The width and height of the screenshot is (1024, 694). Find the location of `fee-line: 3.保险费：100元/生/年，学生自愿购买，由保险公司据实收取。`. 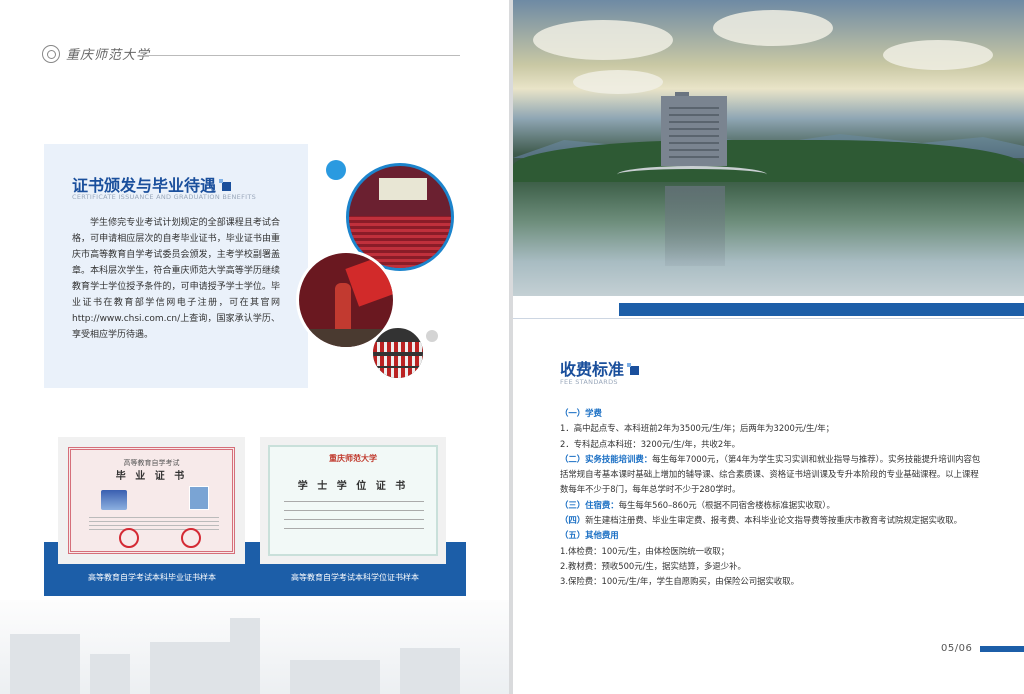

fee-line: 3.保险费：100元/生/年，学生自愿购买，由保险公司据实收取。 is located at coordinates (679, 581).